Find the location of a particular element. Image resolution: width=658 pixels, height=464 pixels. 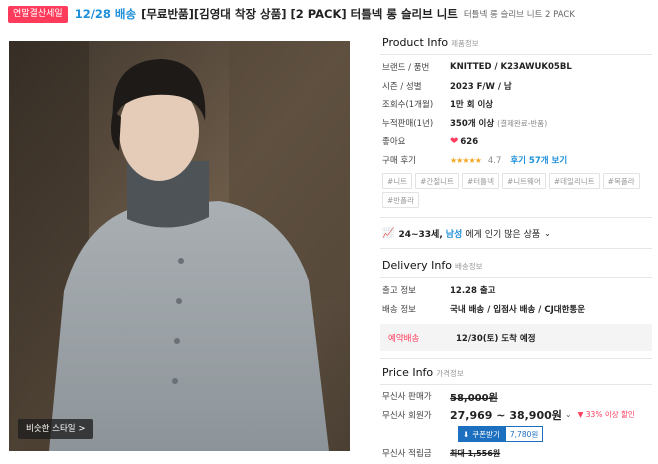

review-row: 구매 후기 ★★★★★ 4.7 후기 57개 보기 is located at coordinates (475, 160).